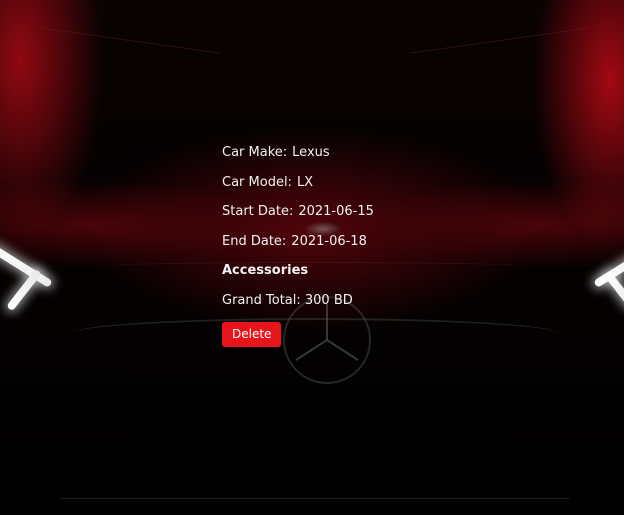 The width and height of the screenshot is (624, 515). Describe the element at coordinates (252, 334) in the screenshot. I see `delete-button: Delete` at that location.